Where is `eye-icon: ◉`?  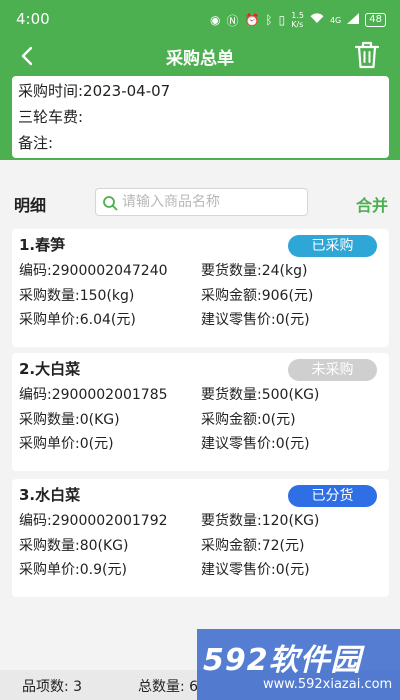
eye-icon: ◉ is located at coordinates (215, 20).